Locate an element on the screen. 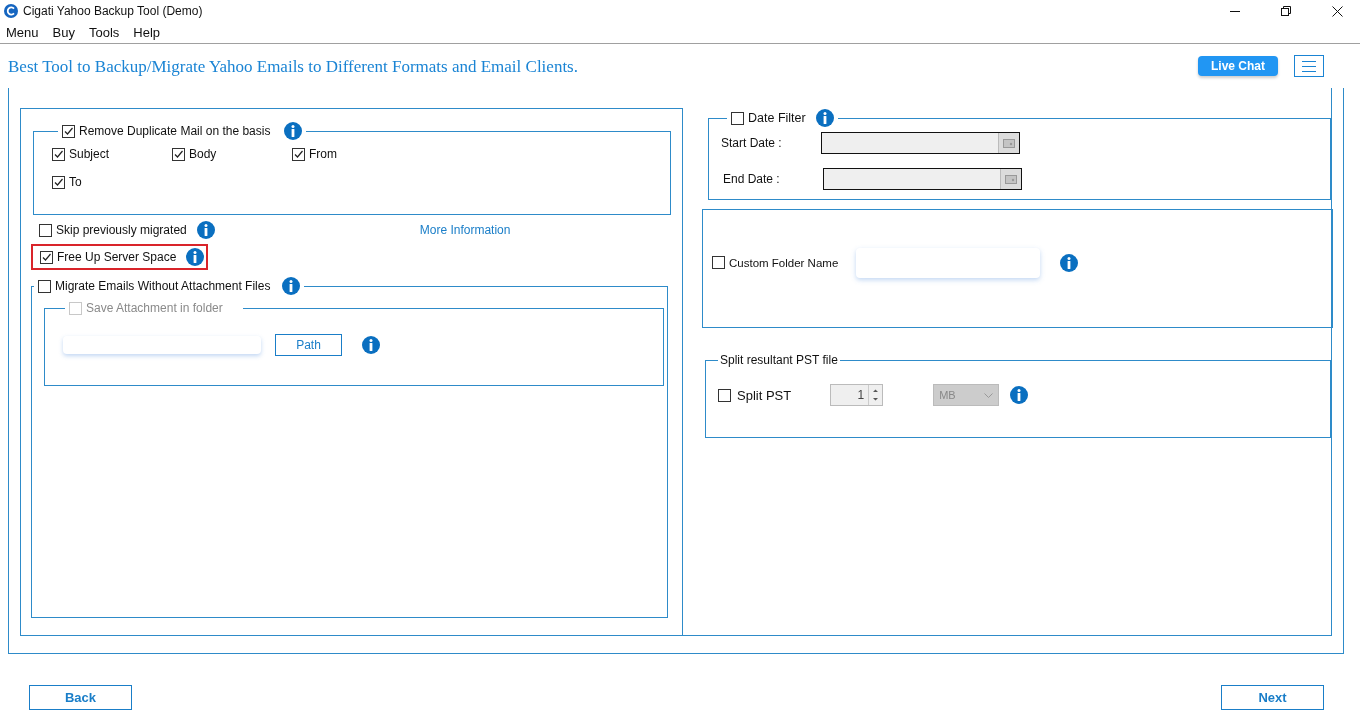 This screenshot has width=1360, height=728. checkbox-label: Remove Duplicate Mail on the basis is located at coordinates (175, 131).